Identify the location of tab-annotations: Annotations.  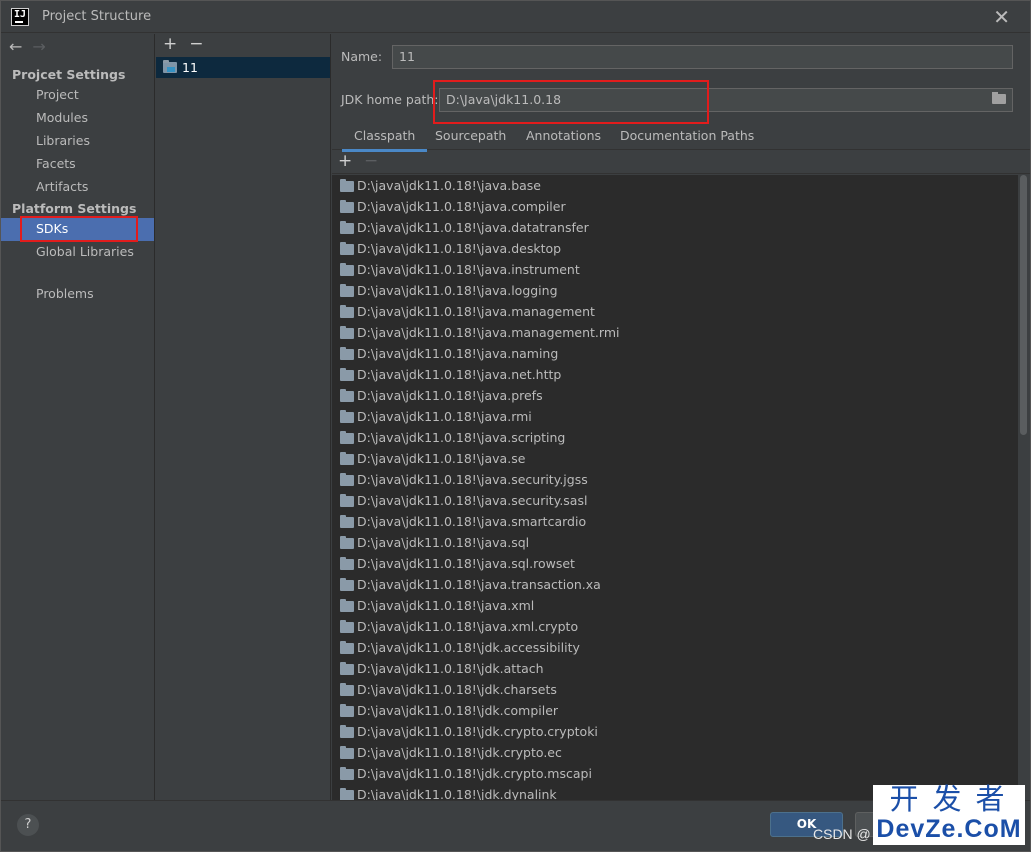
(563, 135).